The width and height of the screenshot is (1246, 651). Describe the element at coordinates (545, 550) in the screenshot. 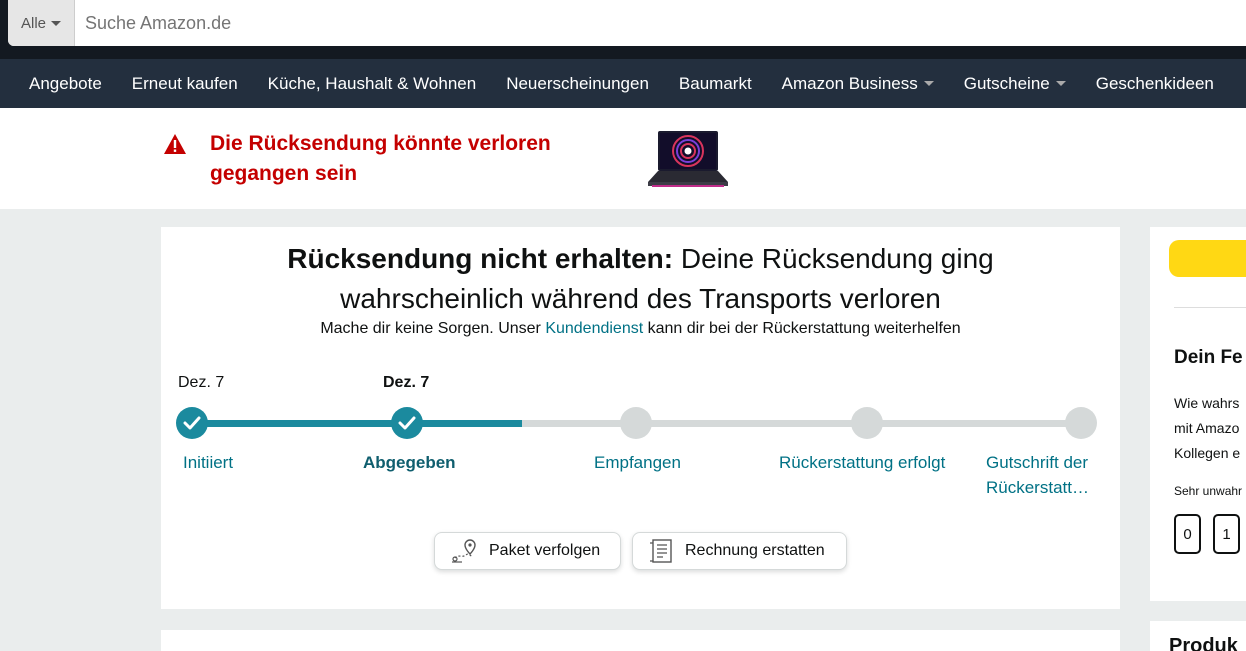

I see `track-package-label: Paket verfolgen` at that location.